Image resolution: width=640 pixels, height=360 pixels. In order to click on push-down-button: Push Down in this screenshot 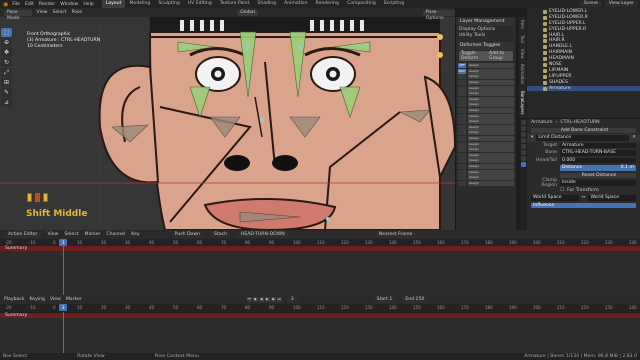, I will do `click(187, 234)`.